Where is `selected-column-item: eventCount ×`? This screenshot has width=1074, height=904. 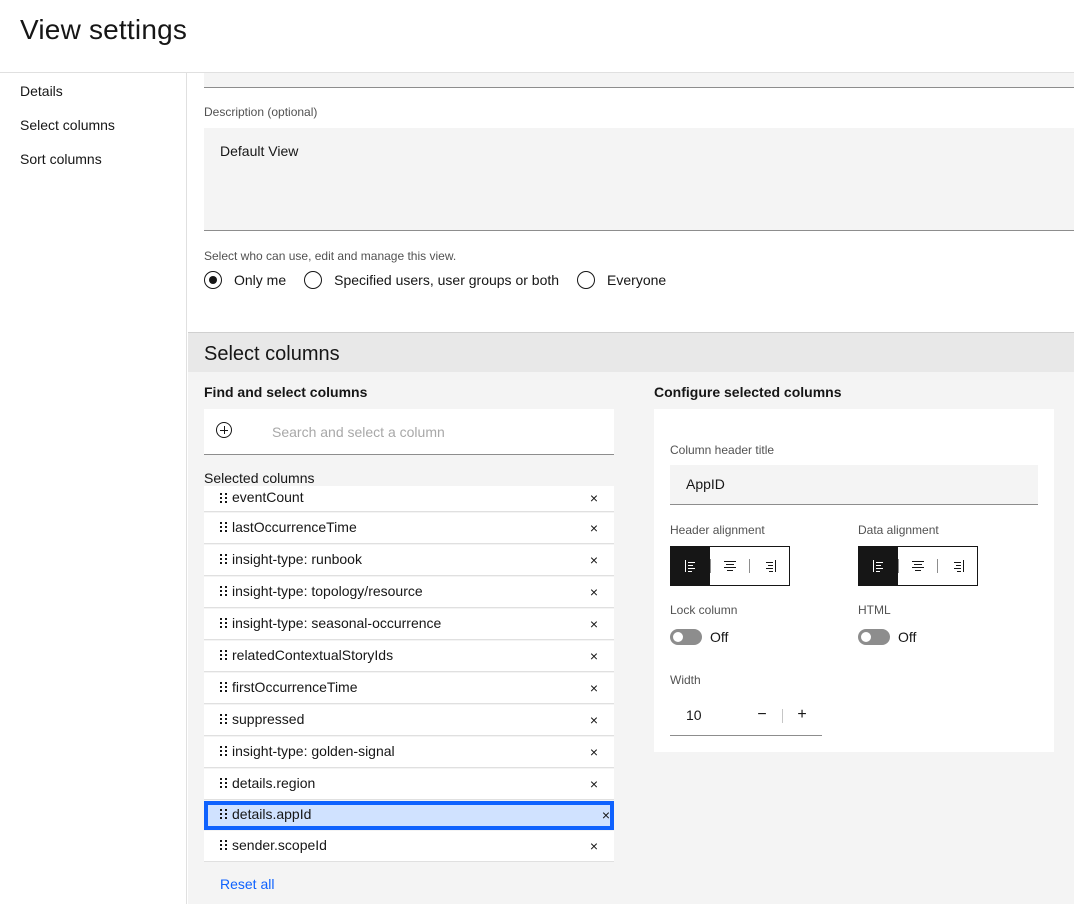
selected-column-item: eventCount × is located at coordinates (409, 499).